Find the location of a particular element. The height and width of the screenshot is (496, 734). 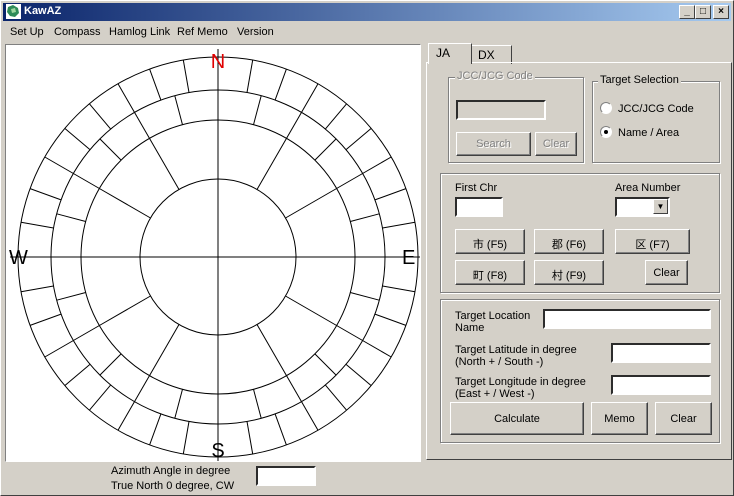

compass-north-label: N is located at coordinates (218, 62).